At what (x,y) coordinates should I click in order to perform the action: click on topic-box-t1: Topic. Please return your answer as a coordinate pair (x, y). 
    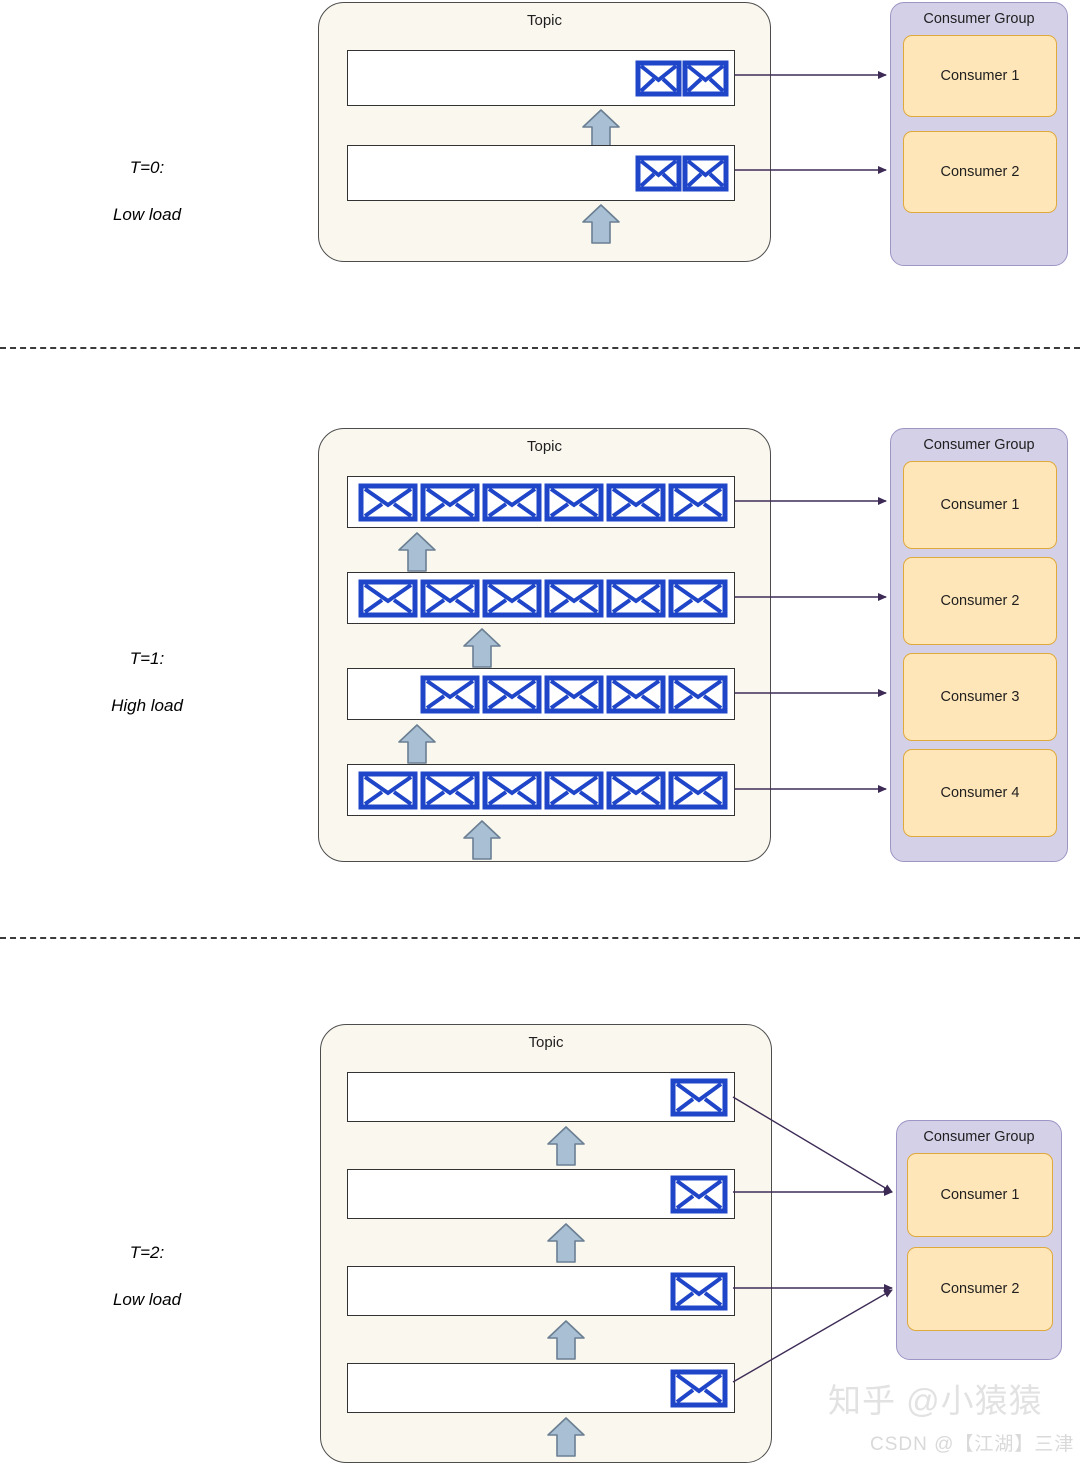
    Looking at the image, I should click on (544, 645).